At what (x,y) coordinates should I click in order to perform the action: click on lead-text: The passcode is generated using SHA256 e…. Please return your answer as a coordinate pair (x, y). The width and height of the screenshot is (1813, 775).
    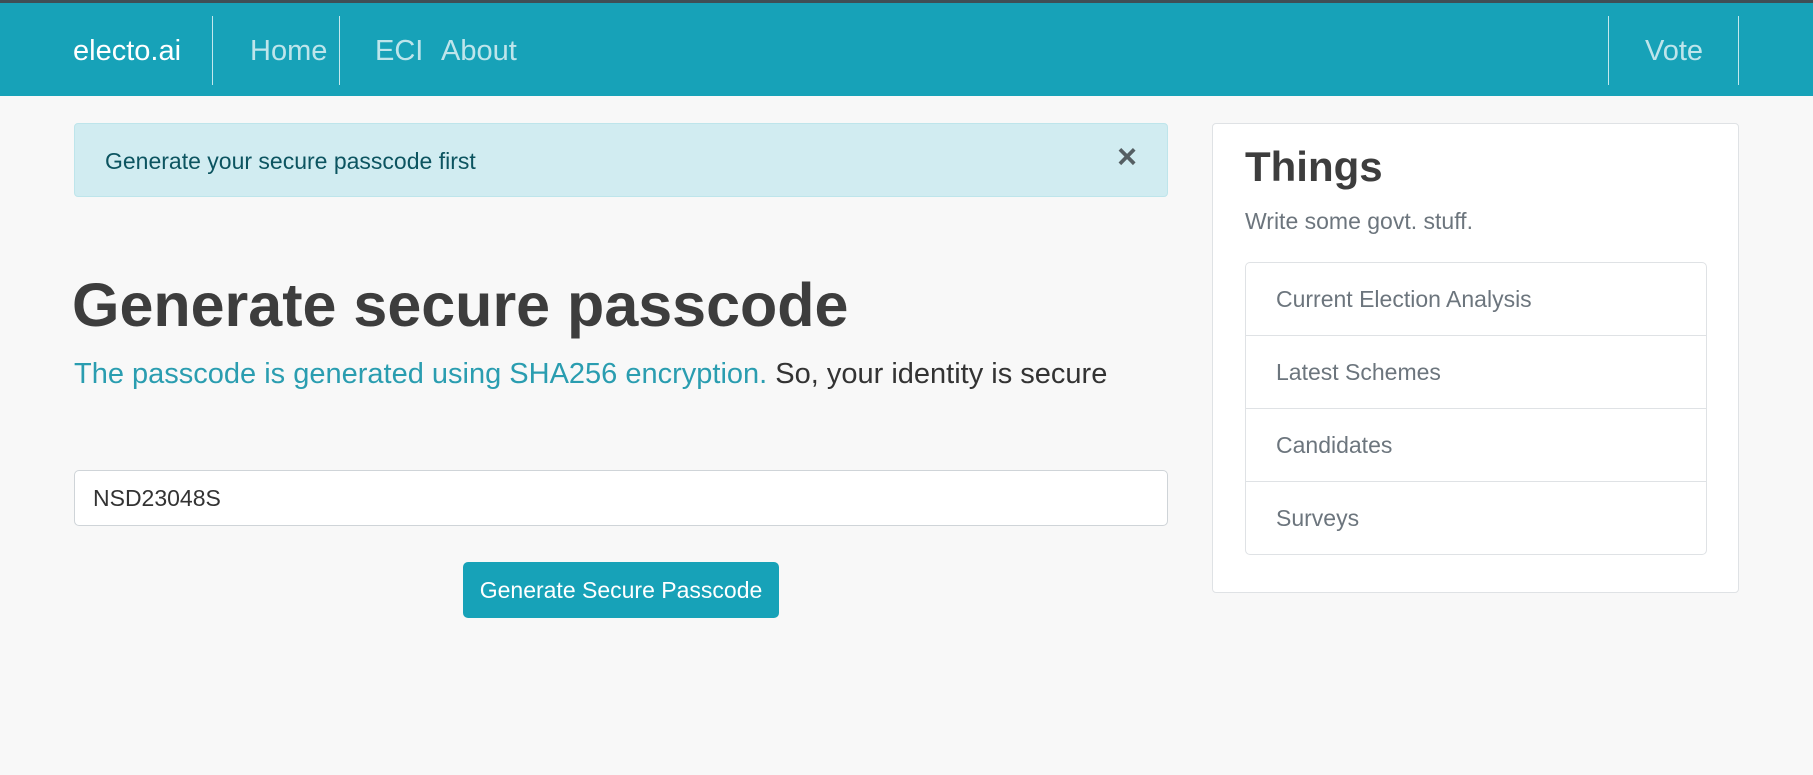
    Looking at the image, I should click on (590, 374).